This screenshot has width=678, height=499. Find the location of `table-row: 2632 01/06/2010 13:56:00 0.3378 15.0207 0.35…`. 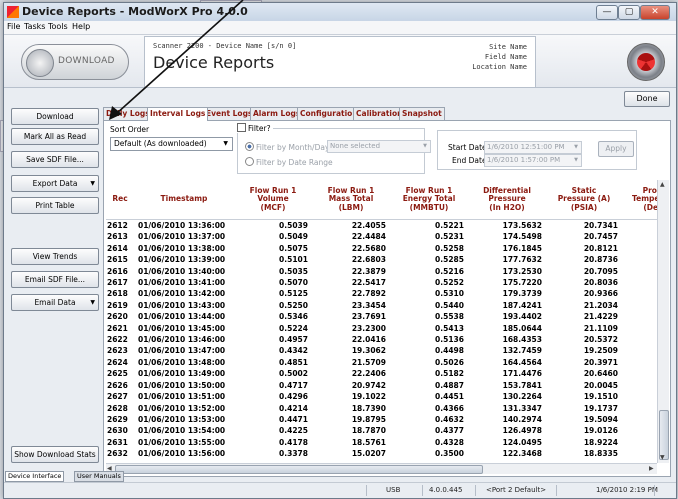

table-row: 2632 01/06/2010 13:56:00 0.3378 15.0207 0.35… is located at coordinates (381, 453).